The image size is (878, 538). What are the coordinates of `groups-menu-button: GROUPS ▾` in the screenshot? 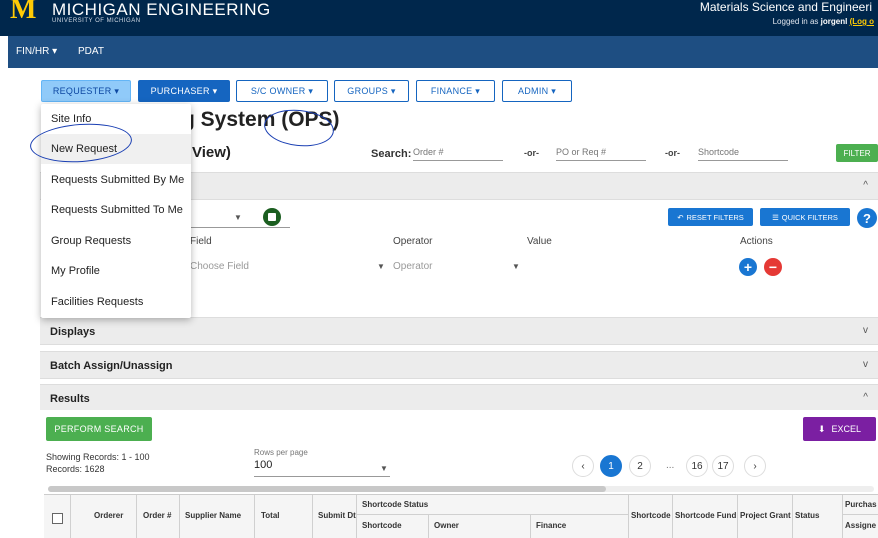 It's located at (371, 91).